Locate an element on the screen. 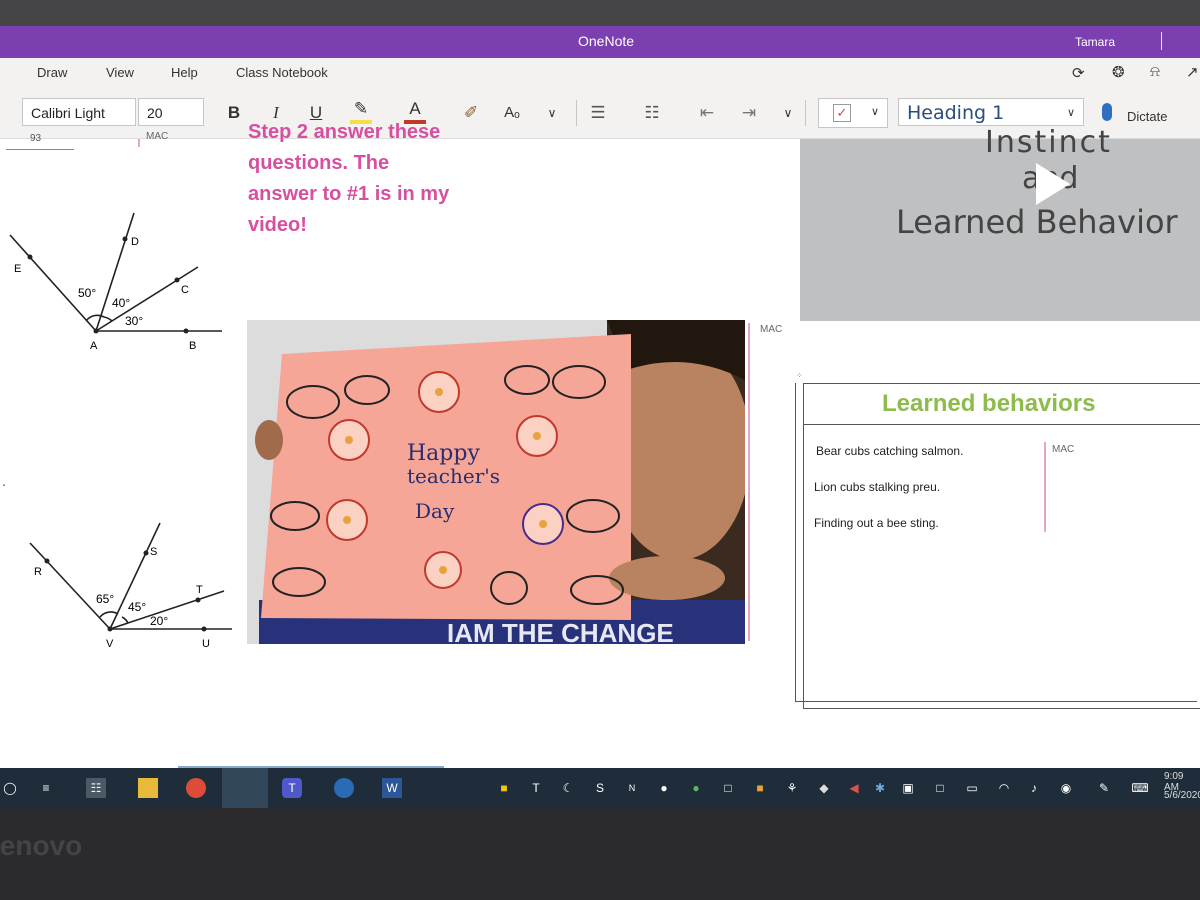 The height and width of the screenshot is (900, 1200). point-v: V is located at coordinates (110, 644).